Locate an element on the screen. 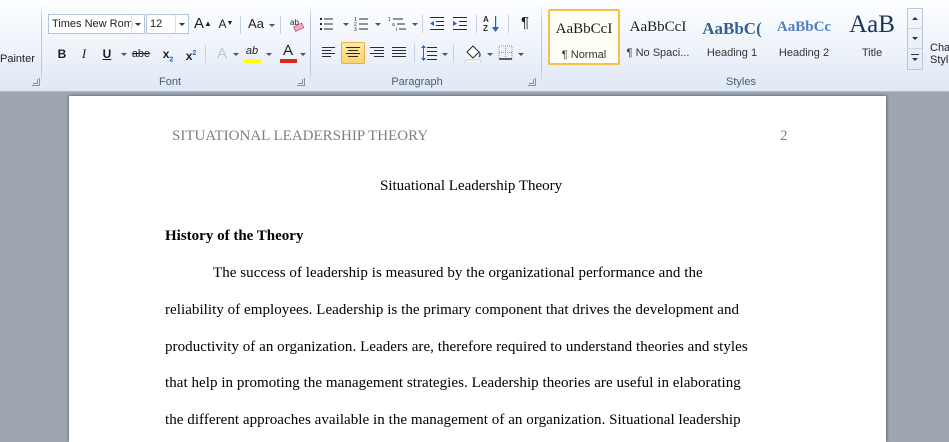 Image resolution: width=949 pixels, height=442 pixels. italic-button: I is located at coordinates (84, 54).